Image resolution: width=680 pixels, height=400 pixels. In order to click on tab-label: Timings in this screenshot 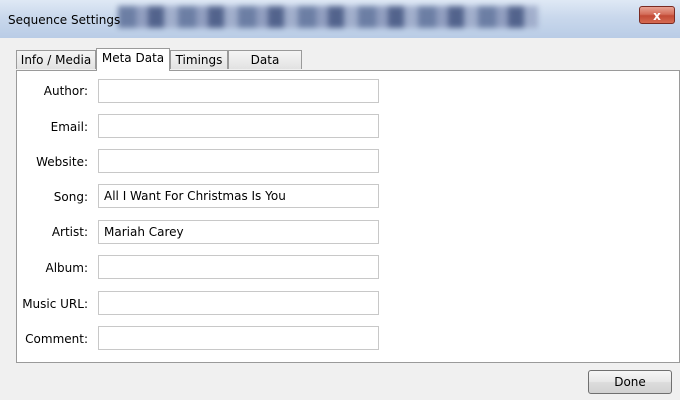, I will do `click(199, 60)`.